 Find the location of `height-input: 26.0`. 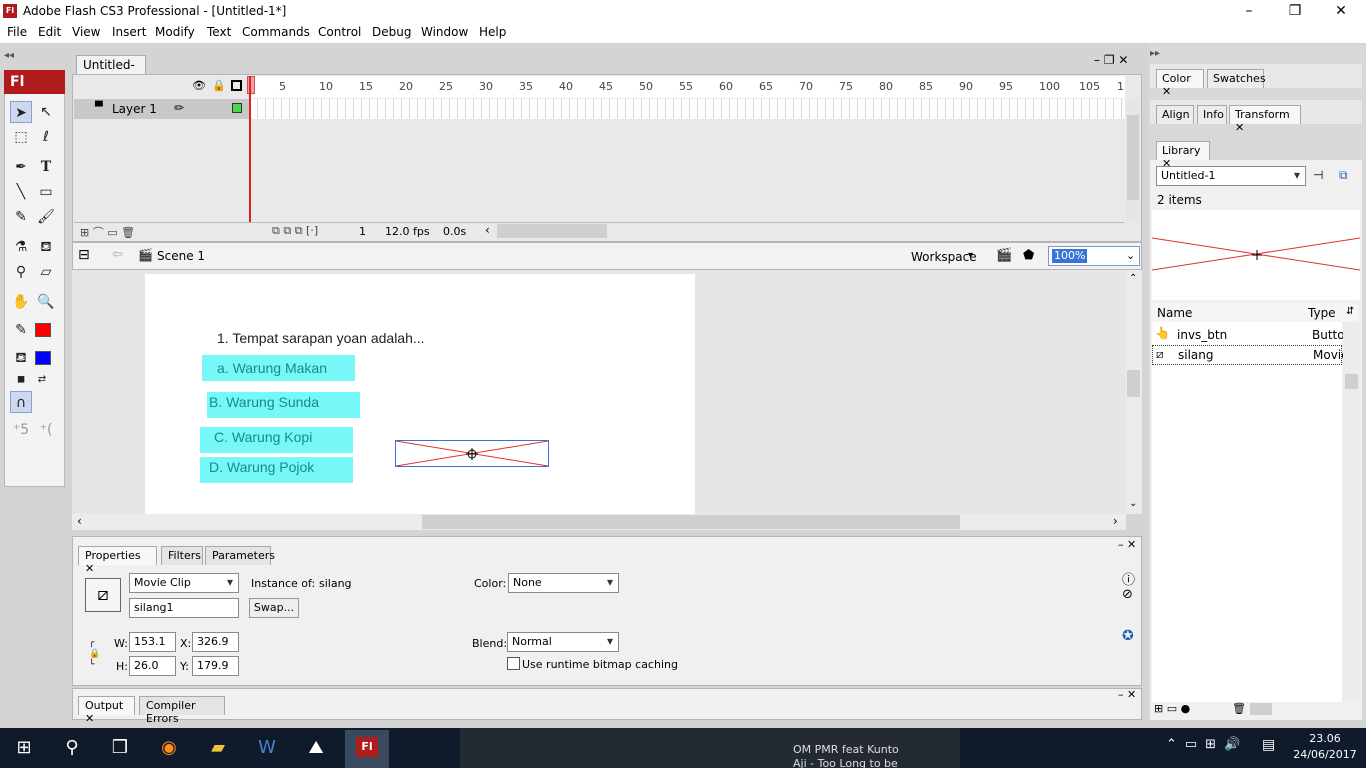

height-input: 26.0 is located at coordinates (152, 666).